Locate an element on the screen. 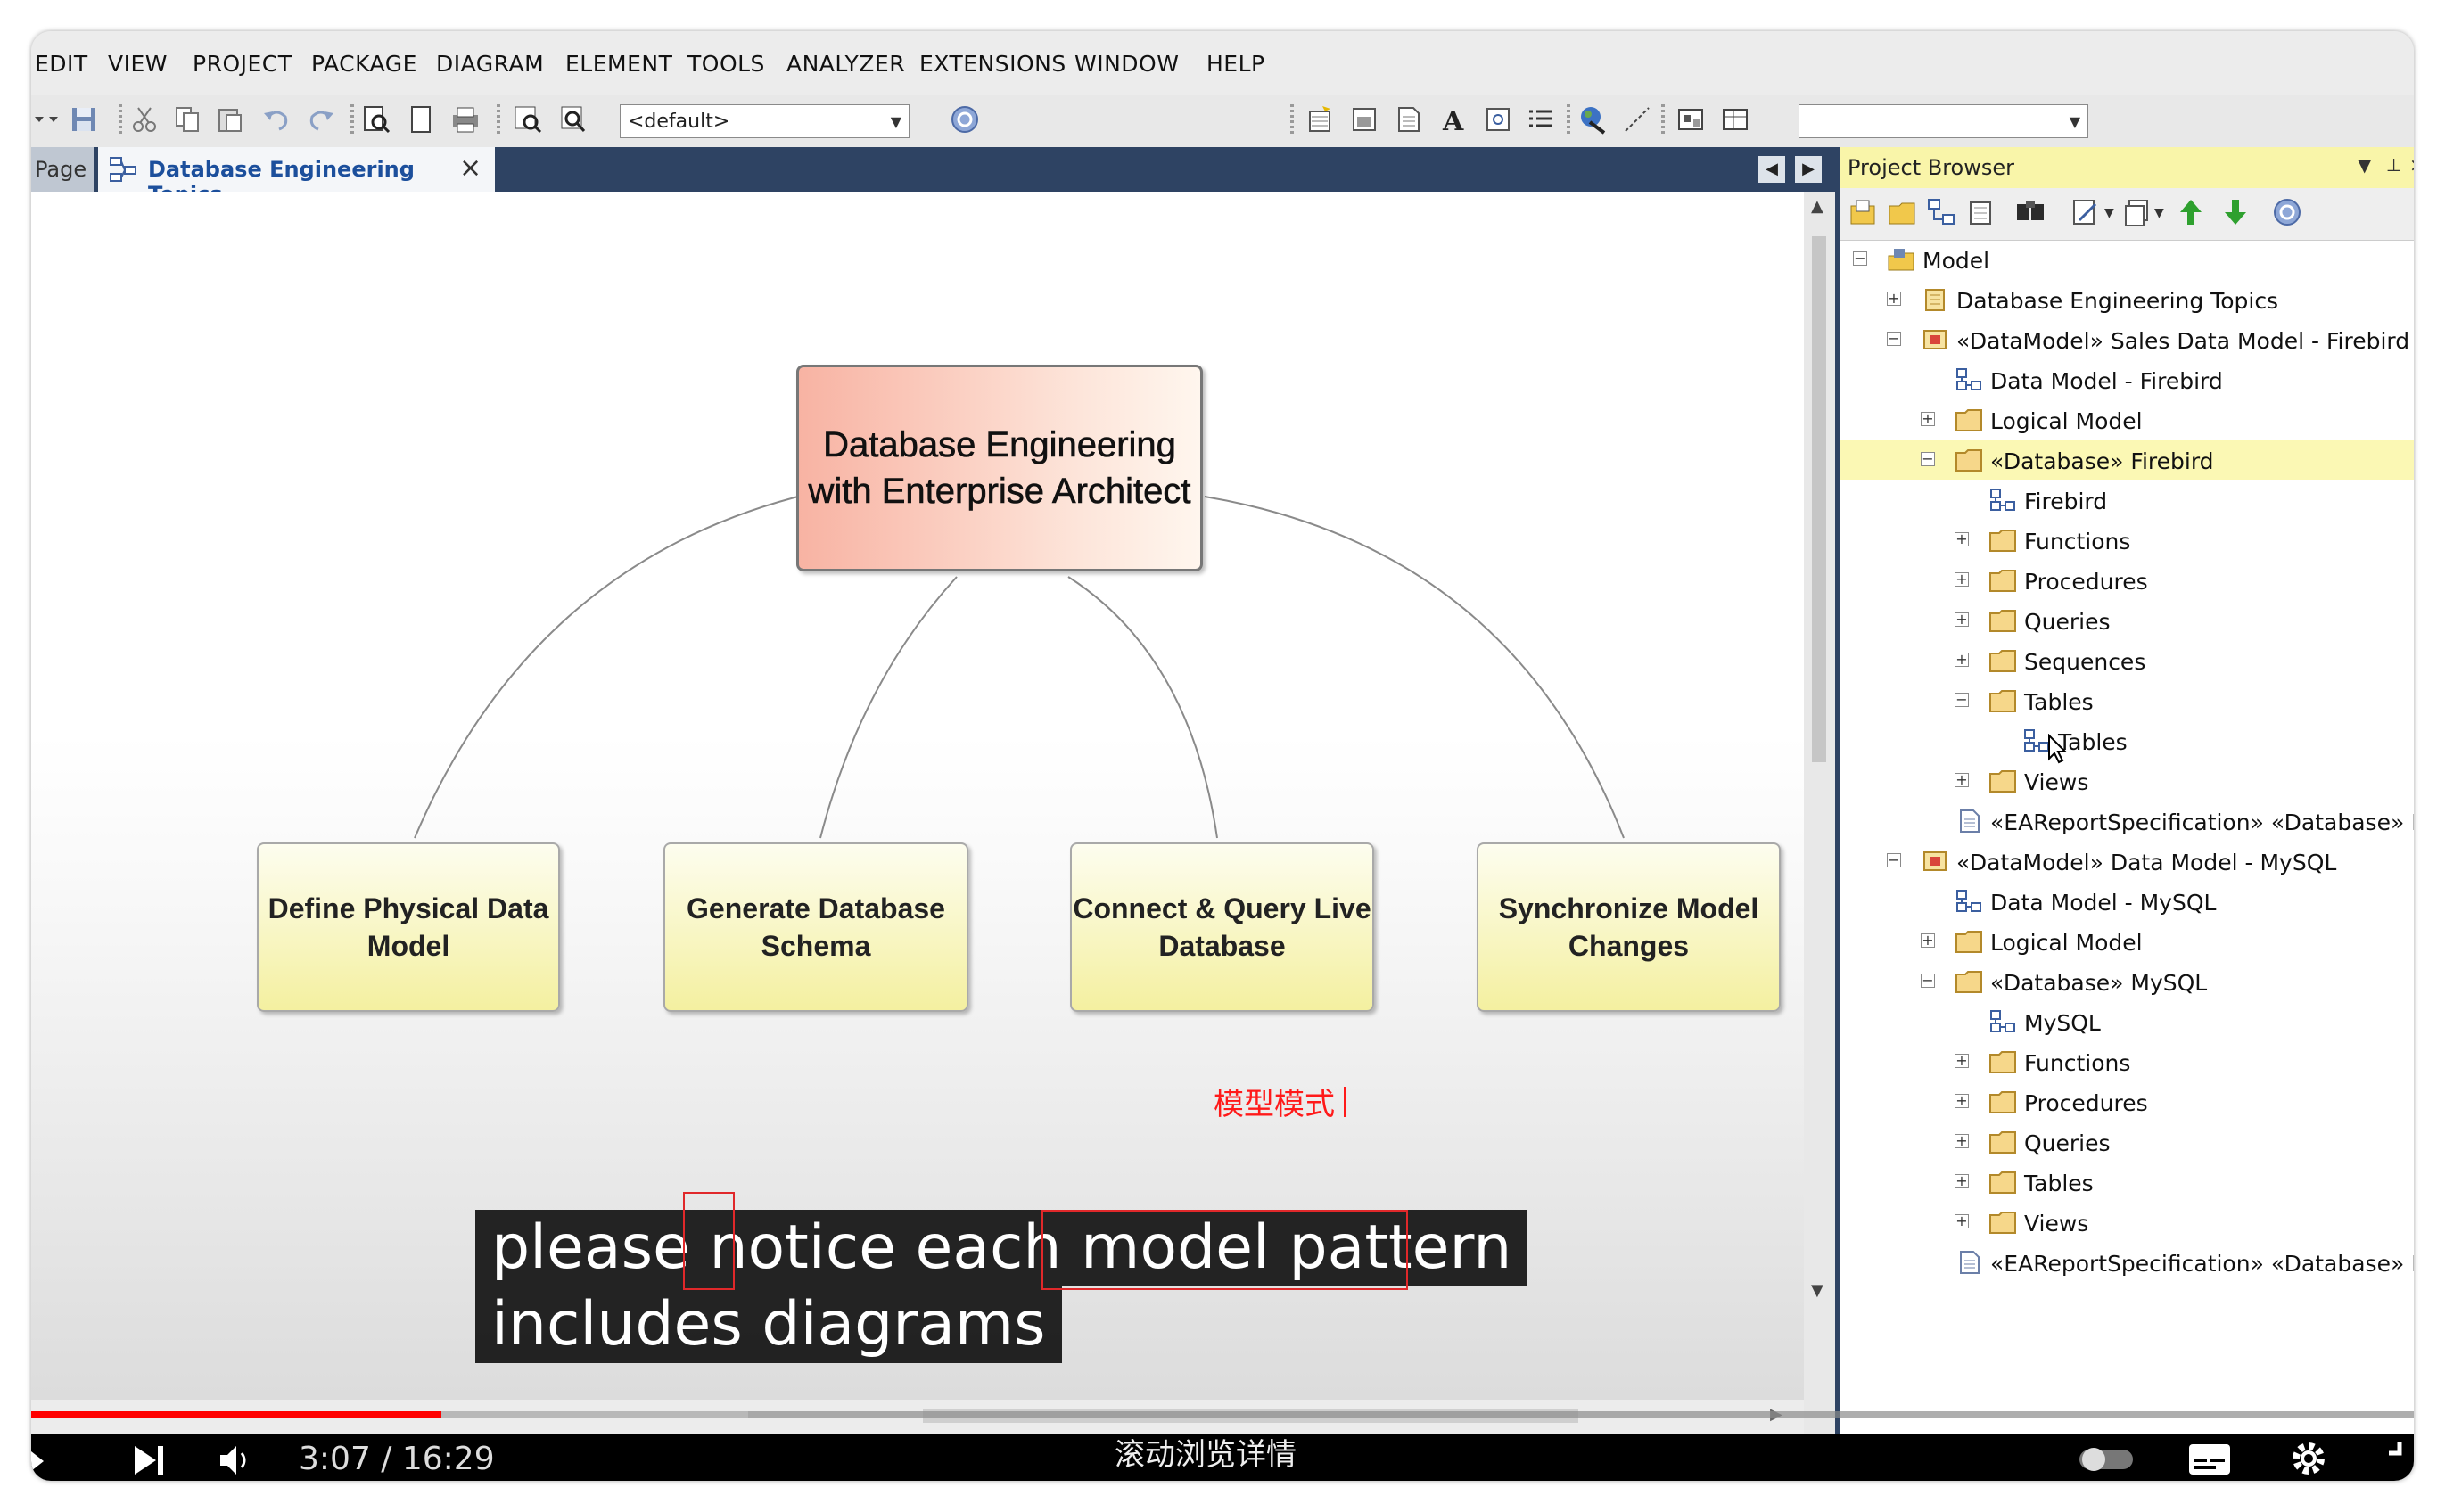 The height and width of the screenshot is (1512, 2445). move-down-icon is located at coordinates (2235, 212).